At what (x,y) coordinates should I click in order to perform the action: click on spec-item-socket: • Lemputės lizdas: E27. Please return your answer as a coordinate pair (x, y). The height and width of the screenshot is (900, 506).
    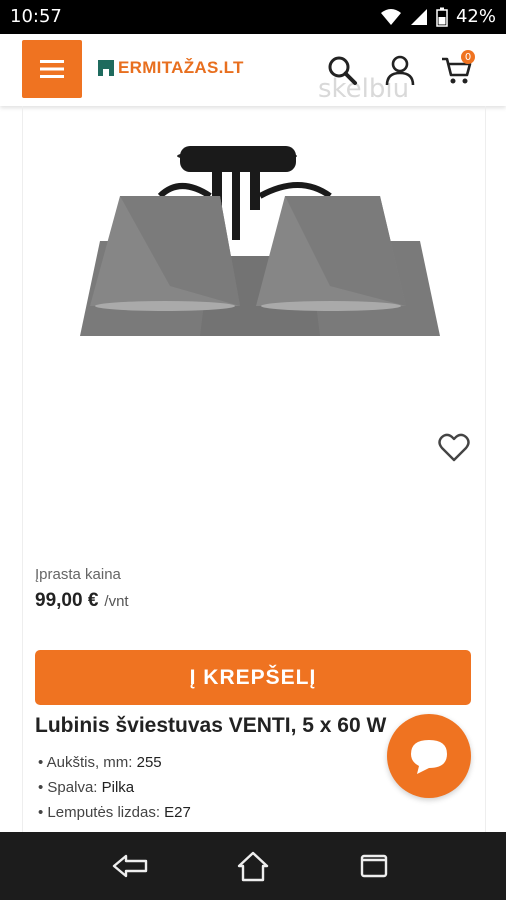
    Looking at the image, I should click on (114, 812).